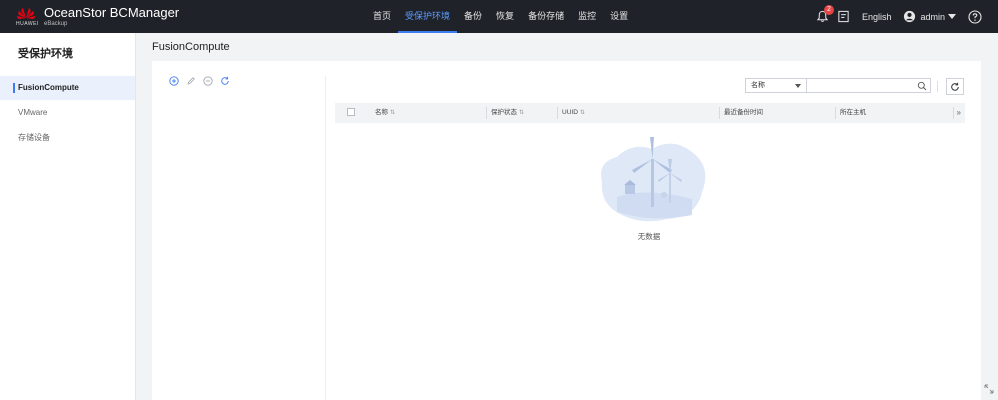 This screenshot has height=400, width=998. What do you see at coordinates (899, 16) in the screenshot?
I see `header-actions: 2 English admin` at bounding box center [899, 16].